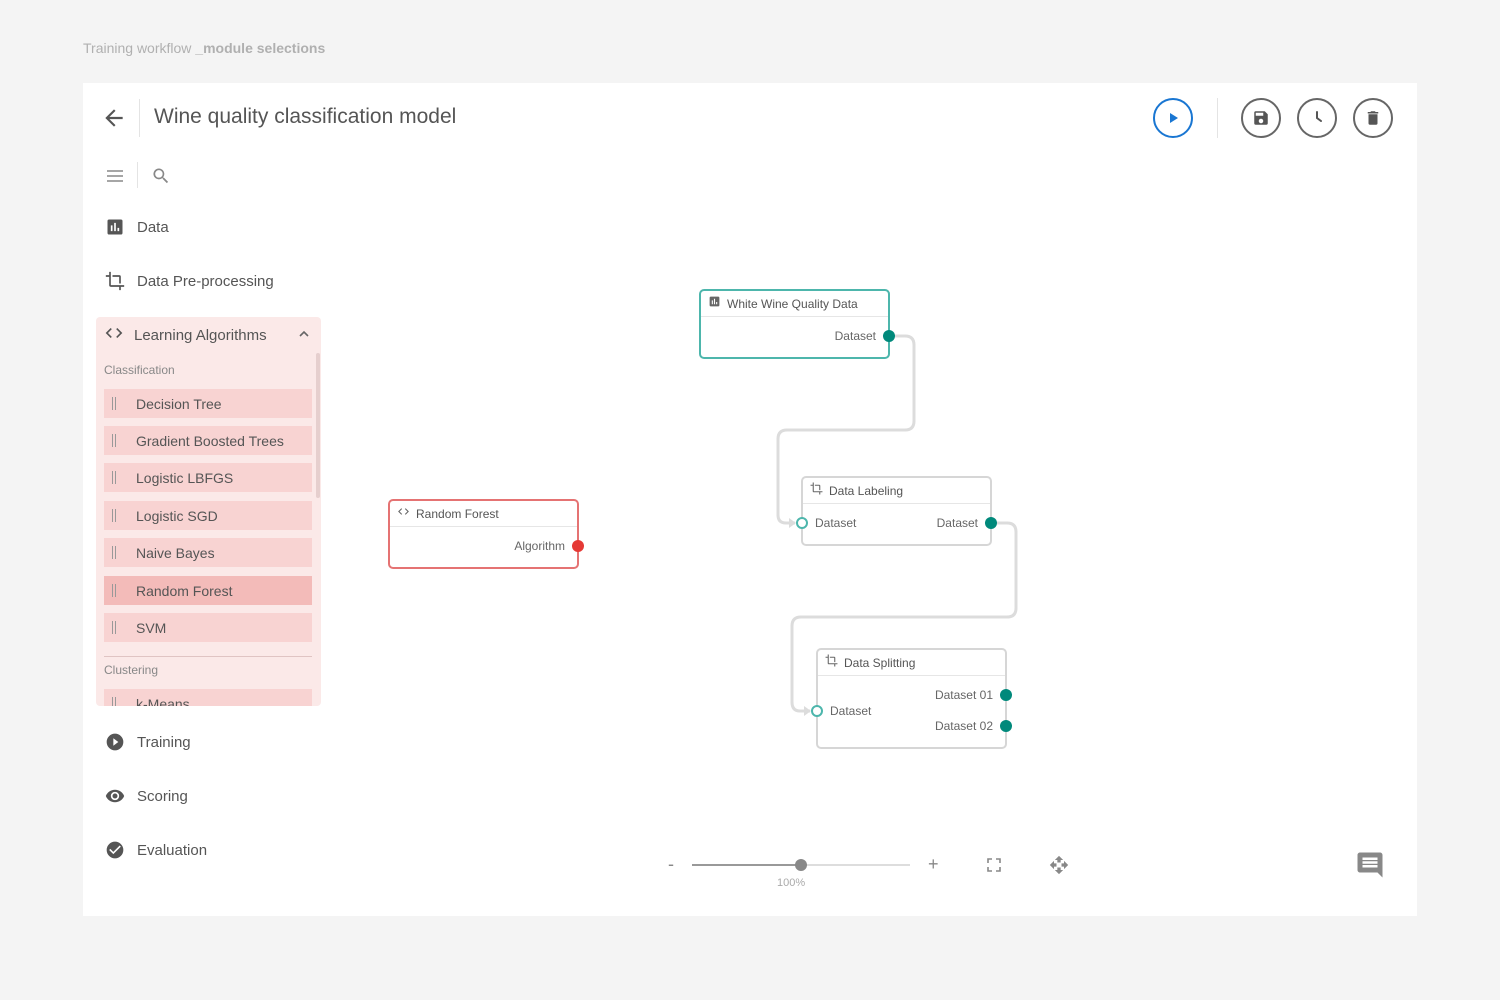 This screenshot has width=1500, height=1000. I want to click on node-random-forest: Random Forest Algorithm, so click(486, 534).